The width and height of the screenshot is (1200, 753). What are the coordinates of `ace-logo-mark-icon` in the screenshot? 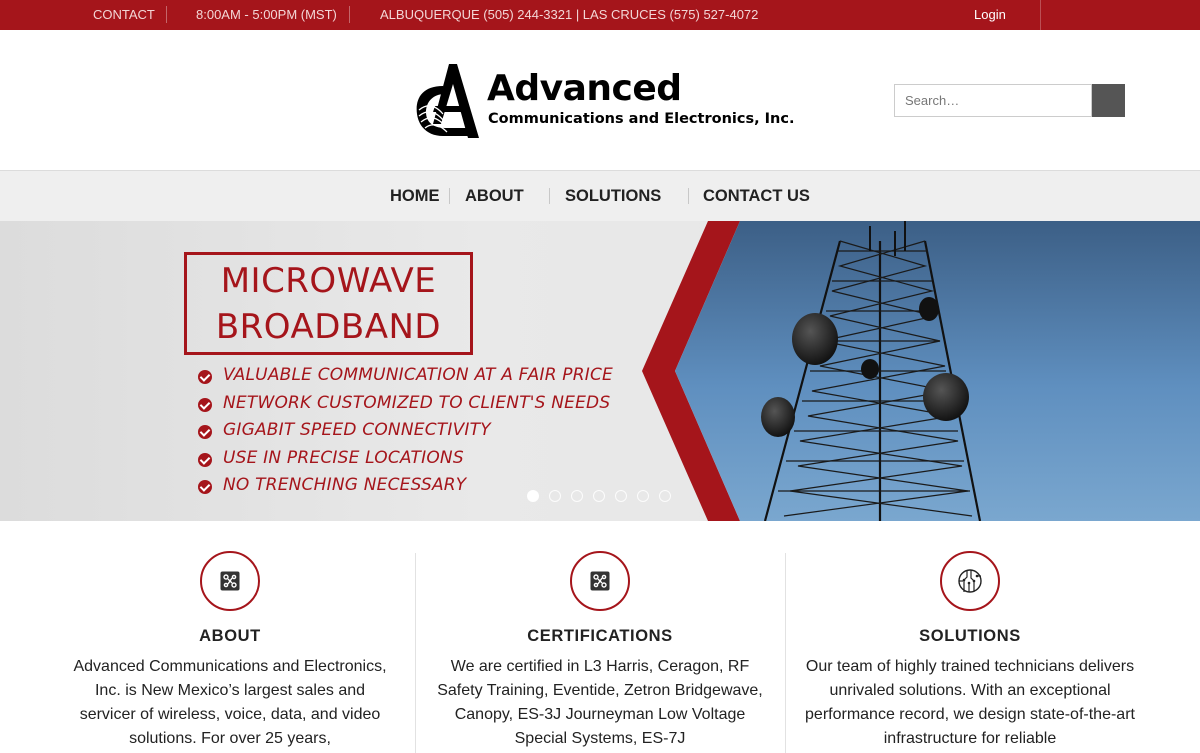 It's located at (447, 101).